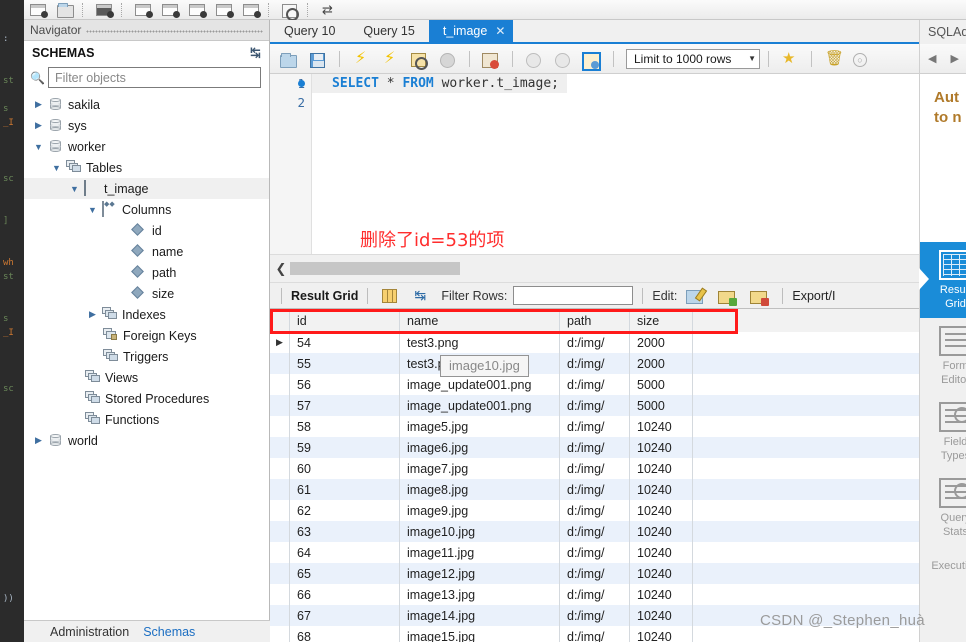 The width and height of the screenshot is (966, 642). I want to click on tab-query-15: Query 15, so click(388, 31).